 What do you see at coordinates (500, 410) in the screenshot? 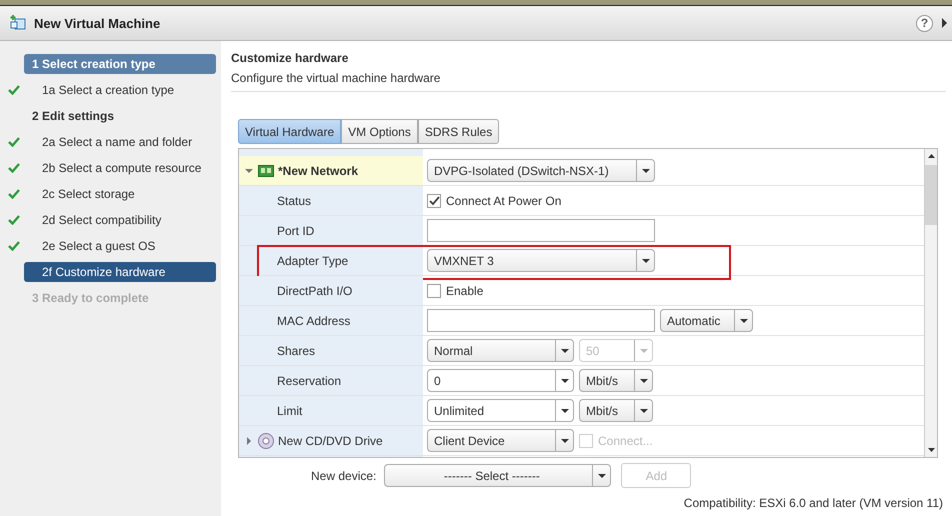
I see `combo-box: Unlimited` at bounding box center [500, 410].